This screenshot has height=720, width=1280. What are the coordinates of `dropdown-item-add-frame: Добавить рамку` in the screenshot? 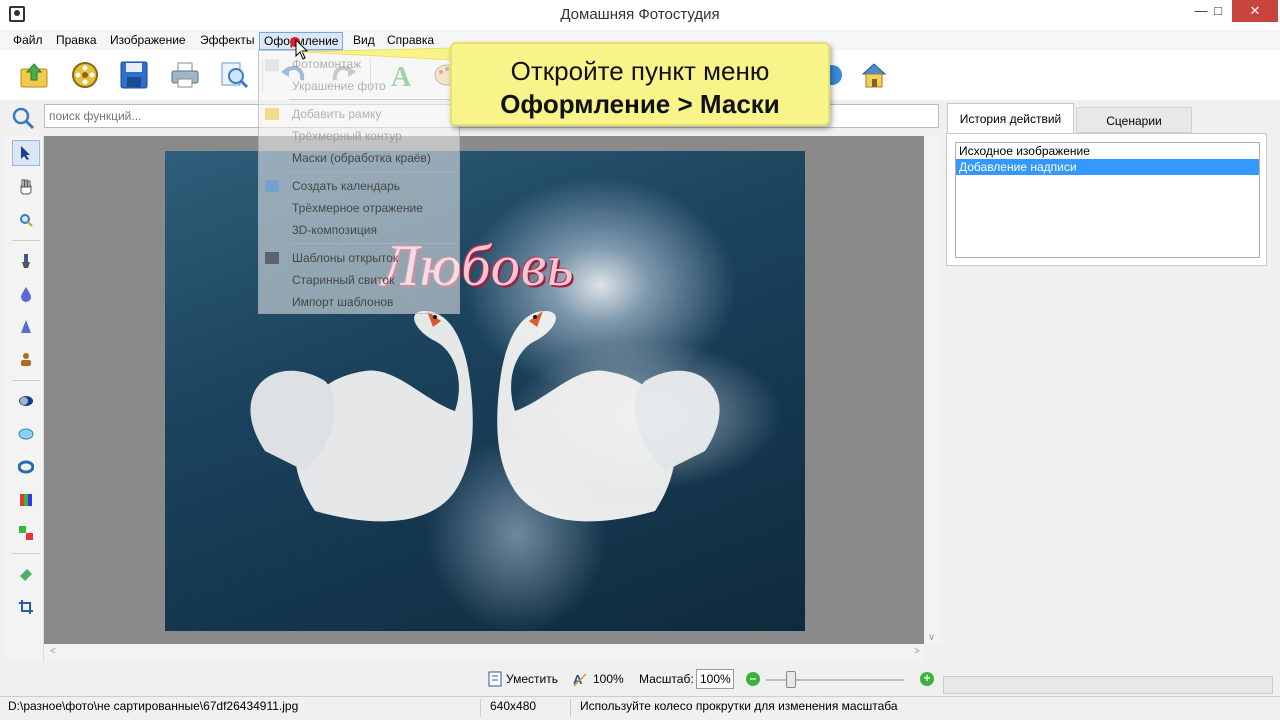 It's located at (336, 114).